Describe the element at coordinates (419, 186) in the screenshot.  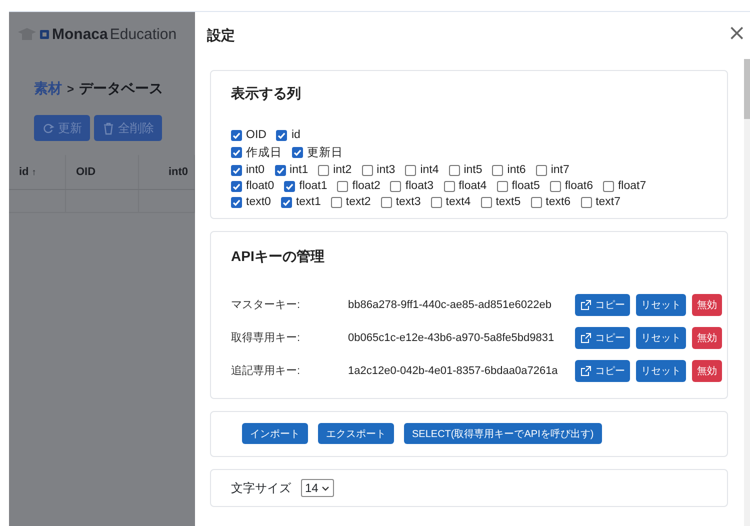
I see `checkbox-label: float3` at that location.